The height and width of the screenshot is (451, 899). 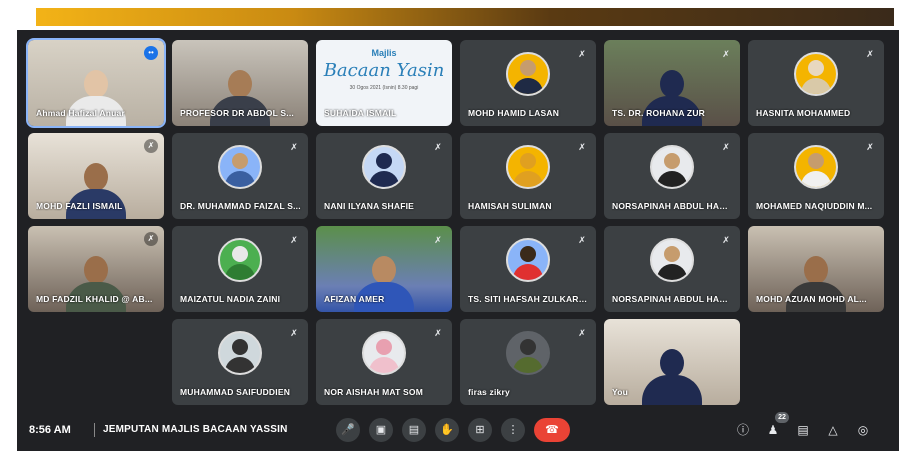 I want to click on participant-tile: ✗ NOR AISHAH MAT SOM, so click(x=384, y=362).